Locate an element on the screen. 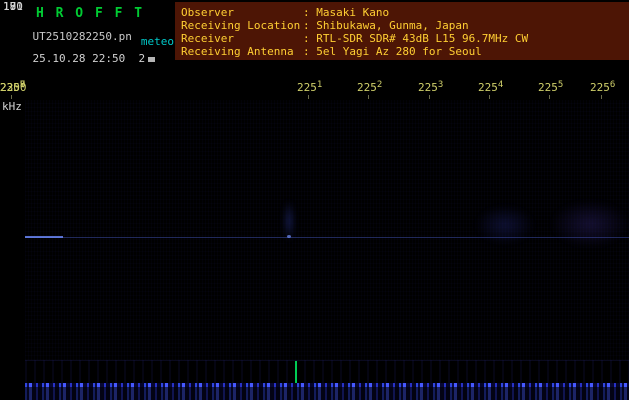 The image size is (629, 400). x-tick-sup: 3 is located at coordinates (440, 85).